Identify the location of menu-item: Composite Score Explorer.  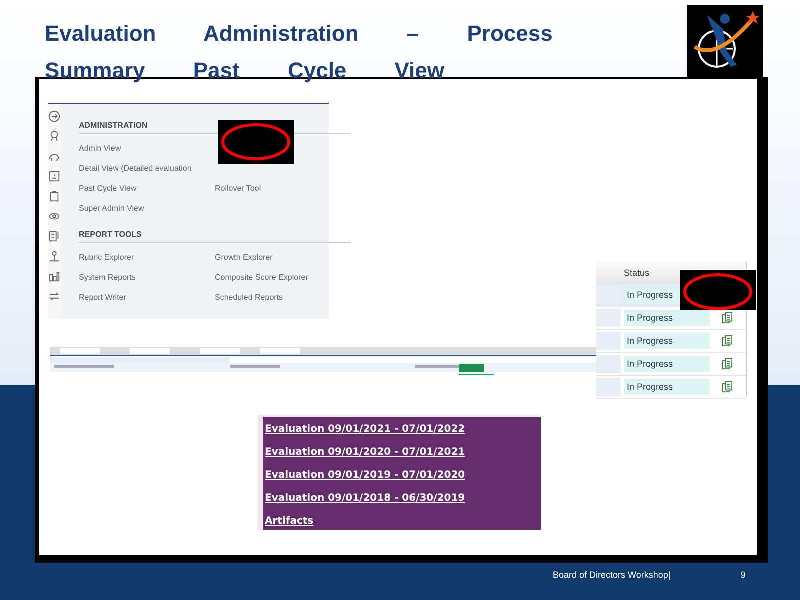
(261, 277).